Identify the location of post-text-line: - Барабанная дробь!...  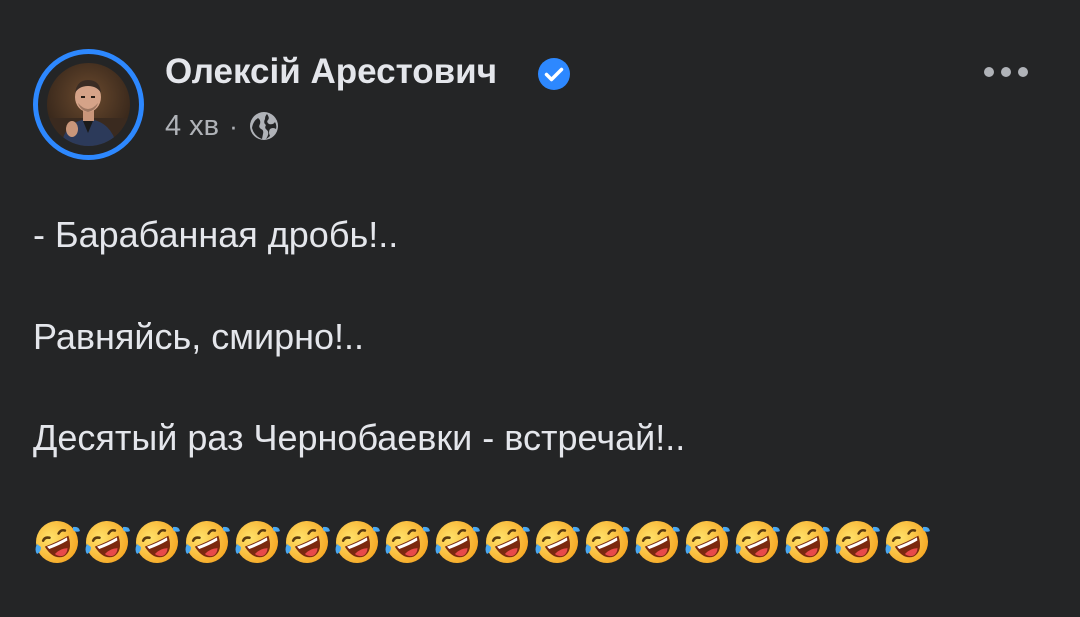
(216, 234).